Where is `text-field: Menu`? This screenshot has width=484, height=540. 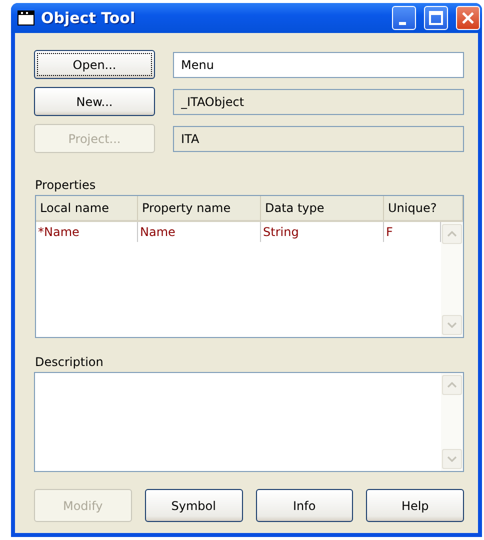 text-field: Menu is located at coordinates (318, 65).